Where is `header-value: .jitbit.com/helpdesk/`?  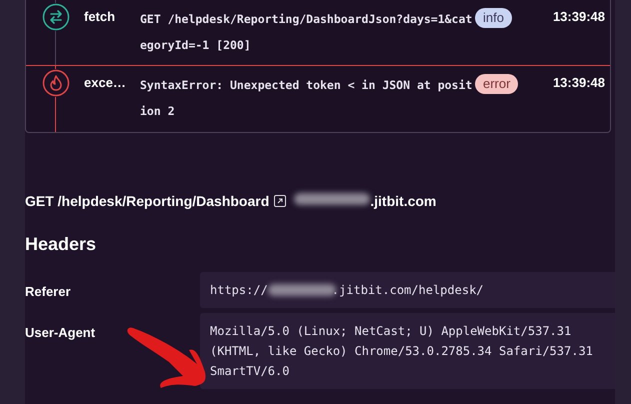
header-value: .jitbit.com/helpdesk/ is located at coordinates (408, 290).